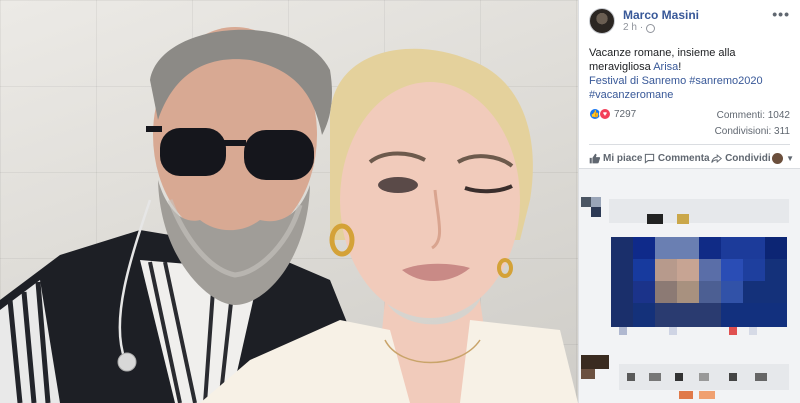  I want to click on avatar, so click(778, 158).